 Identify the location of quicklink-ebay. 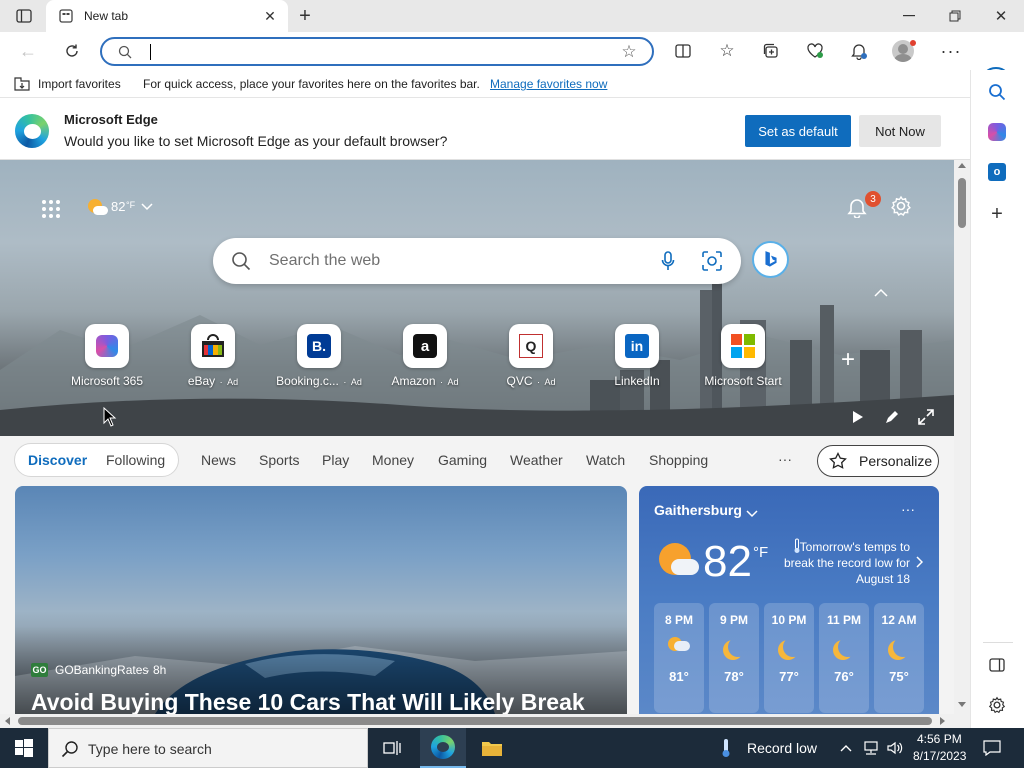
(213, 346).